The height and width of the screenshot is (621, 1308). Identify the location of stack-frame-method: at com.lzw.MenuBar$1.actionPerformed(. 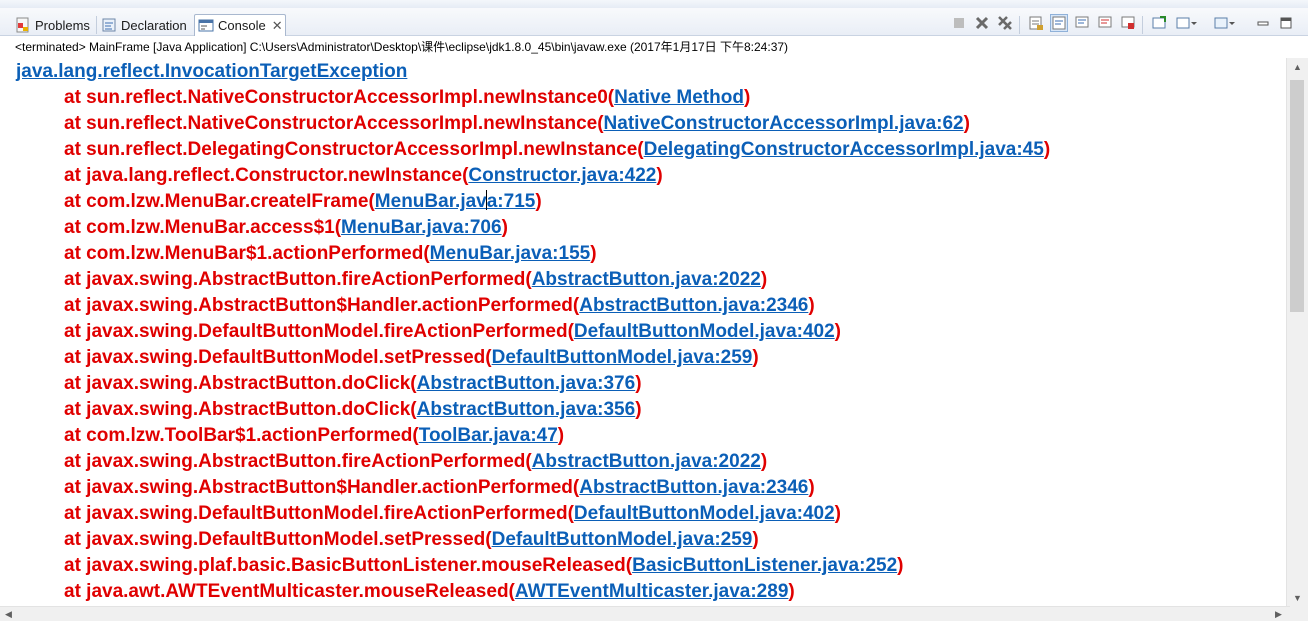
(247, 253).